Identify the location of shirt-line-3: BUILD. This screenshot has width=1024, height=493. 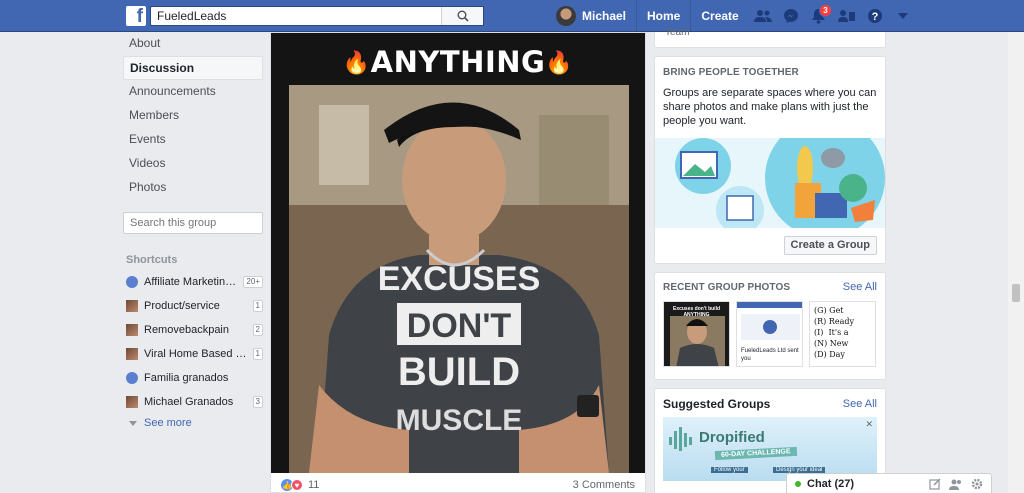
(459, 372).